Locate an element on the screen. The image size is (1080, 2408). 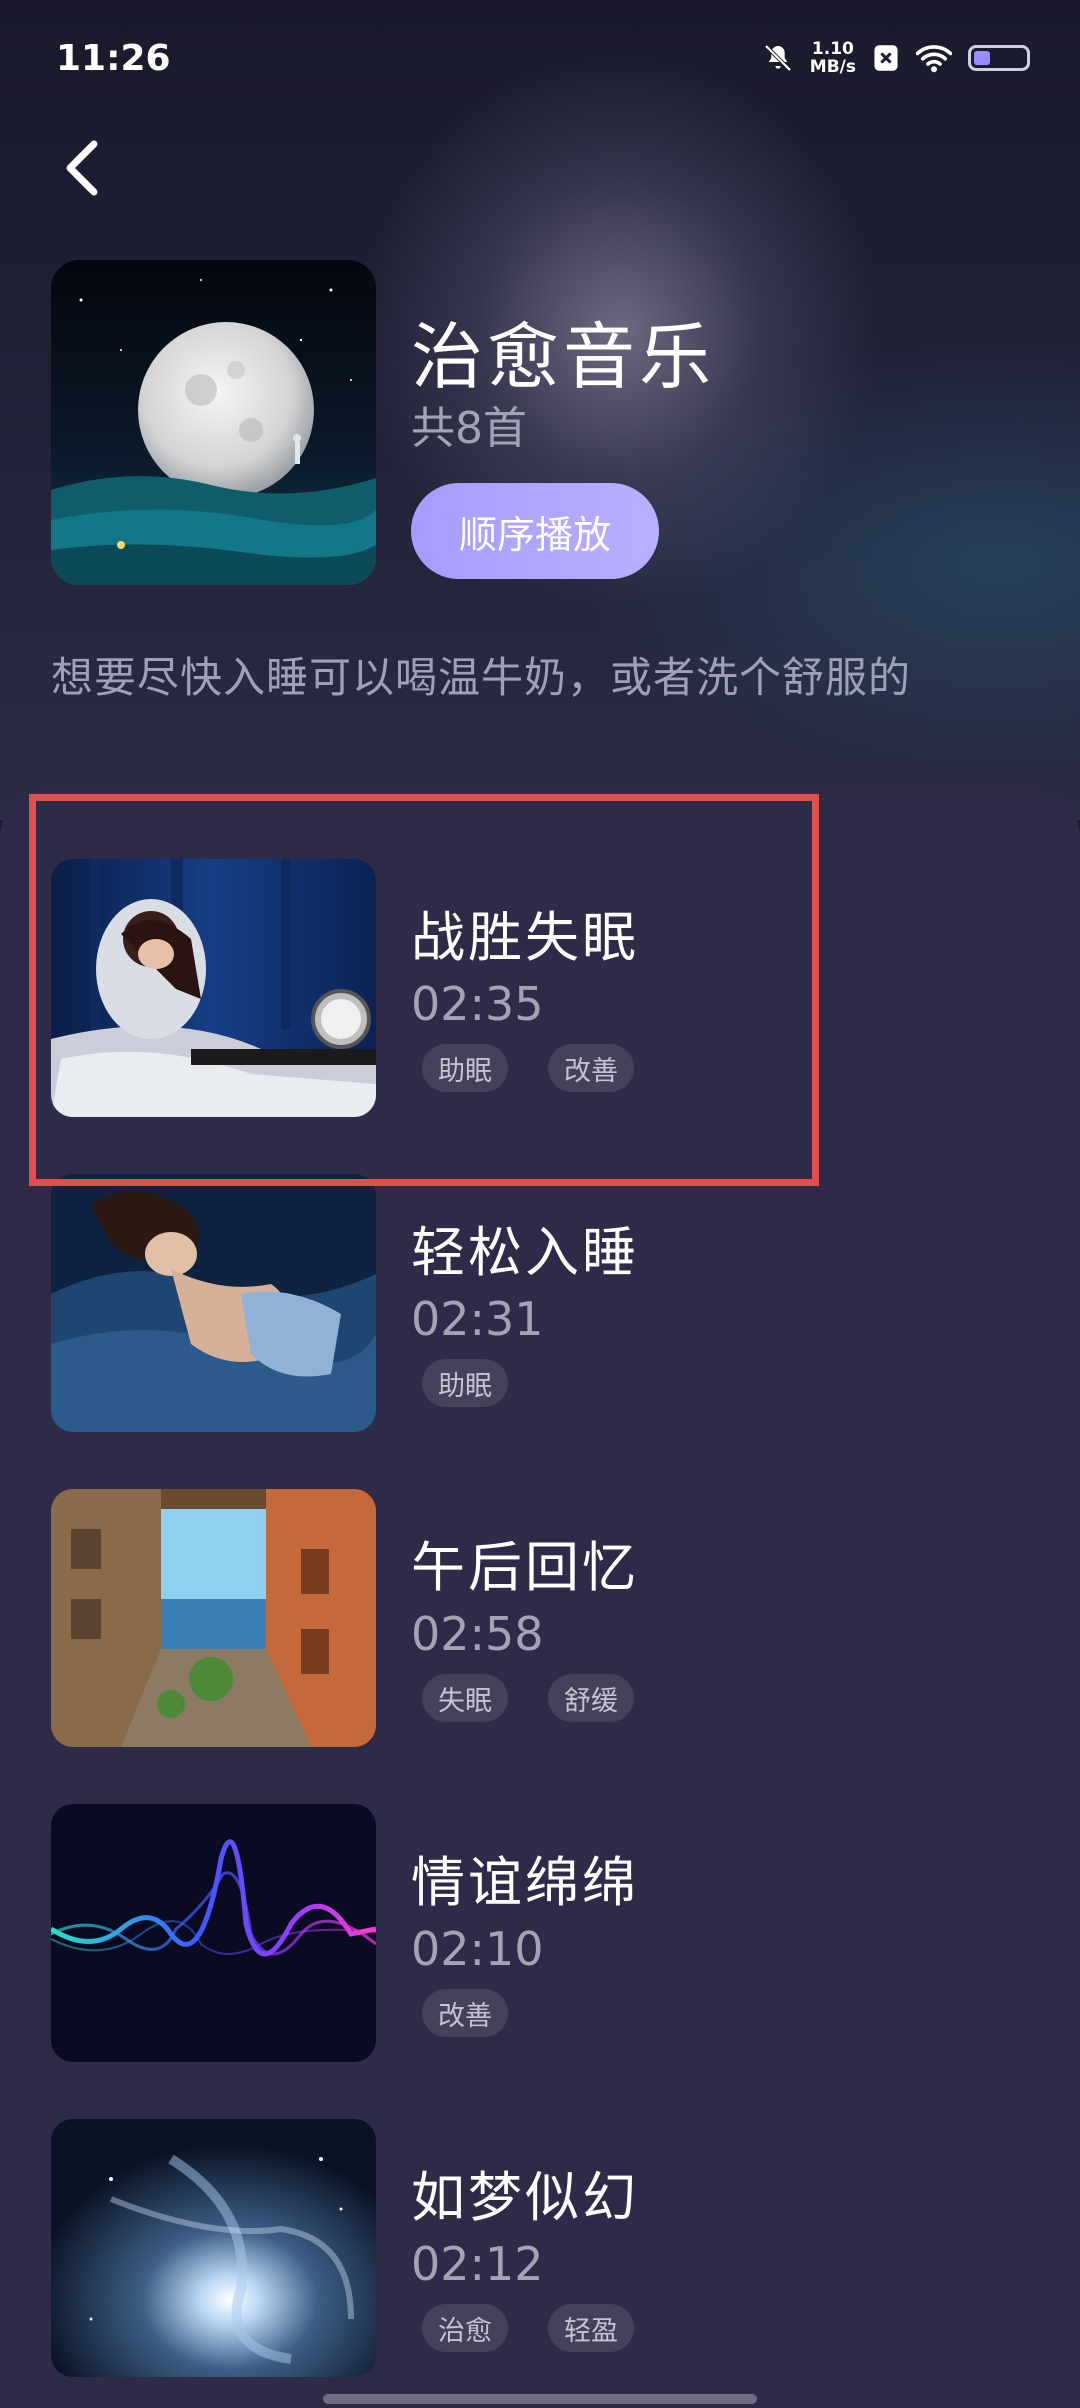
album-song-count: 共8首 is located at coordinates (469, 428).